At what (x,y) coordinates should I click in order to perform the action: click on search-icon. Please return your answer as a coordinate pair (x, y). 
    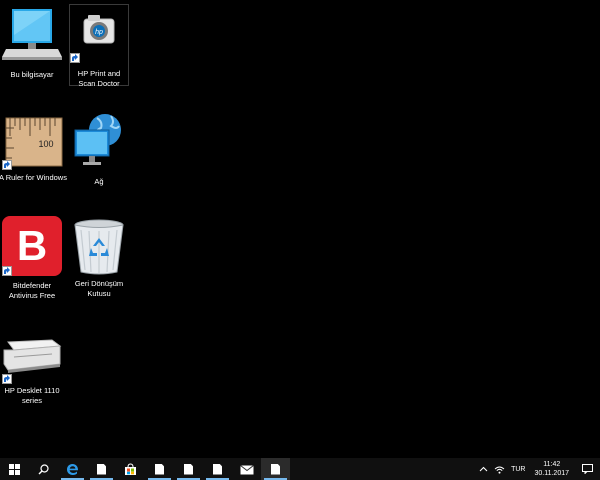
    Looking at the image, I should click on (43, 468).